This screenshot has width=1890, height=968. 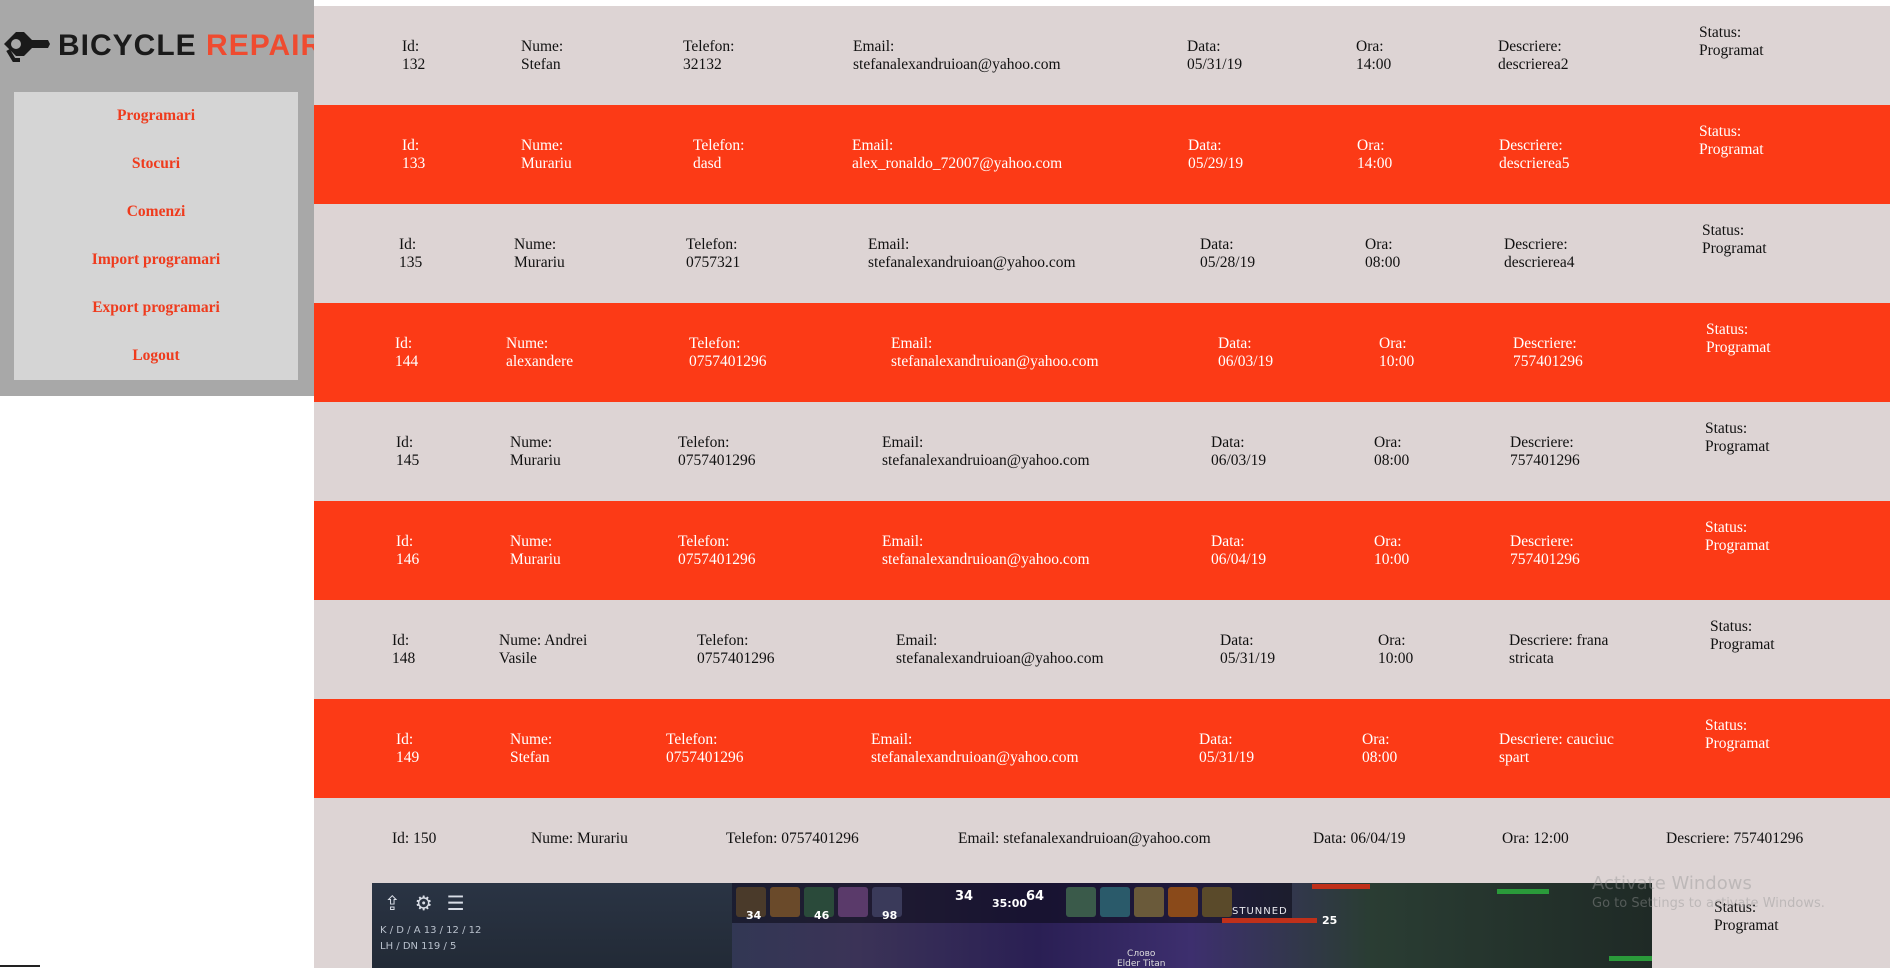 What do you see at coordinates (431, 938) in the screenshot?
I see `overlay-stats: K / D / A 13 / 12 / 12 LH / DN 119 / 5` at bounding box center [431, 938].